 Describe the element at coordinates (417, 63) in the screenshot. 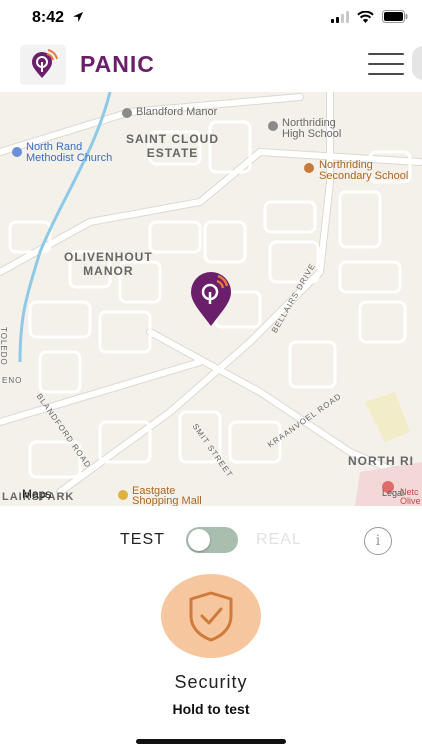

I see `edge-element` at that location.